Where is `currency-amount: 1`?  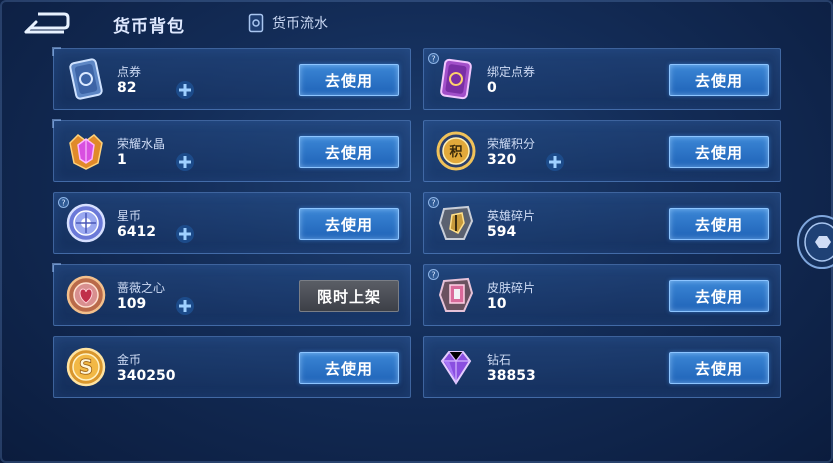 currency-amount: 1 is located at coordinates (122, 160).